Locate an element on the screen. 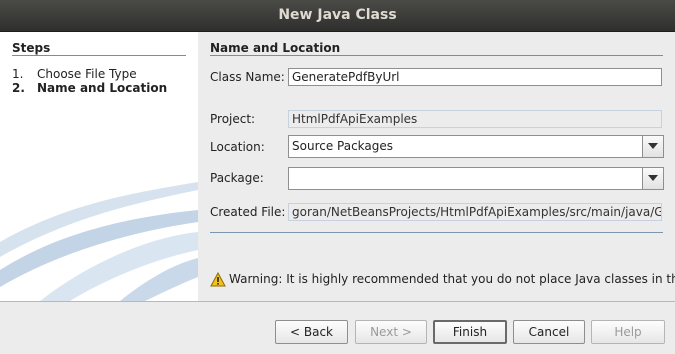 Image resolution: width=675 pixels, height=354 pixels. step-item-name-and-location: 2. Name and Location is located at coordinates (89, 88).